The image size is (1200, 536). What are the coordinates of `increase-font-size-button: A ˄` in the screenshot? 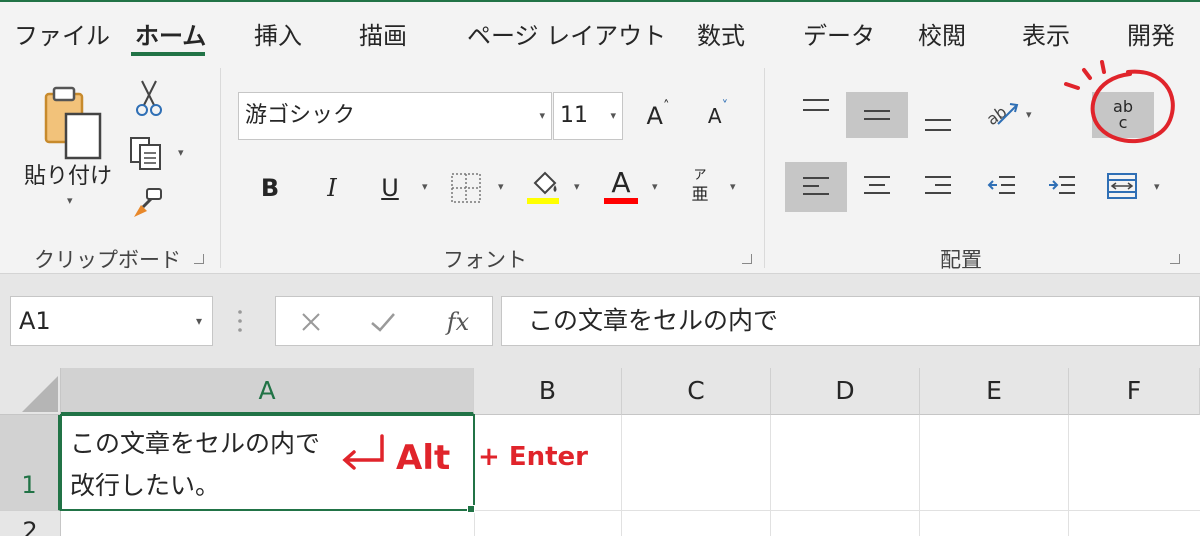 It's located at (658, 116).